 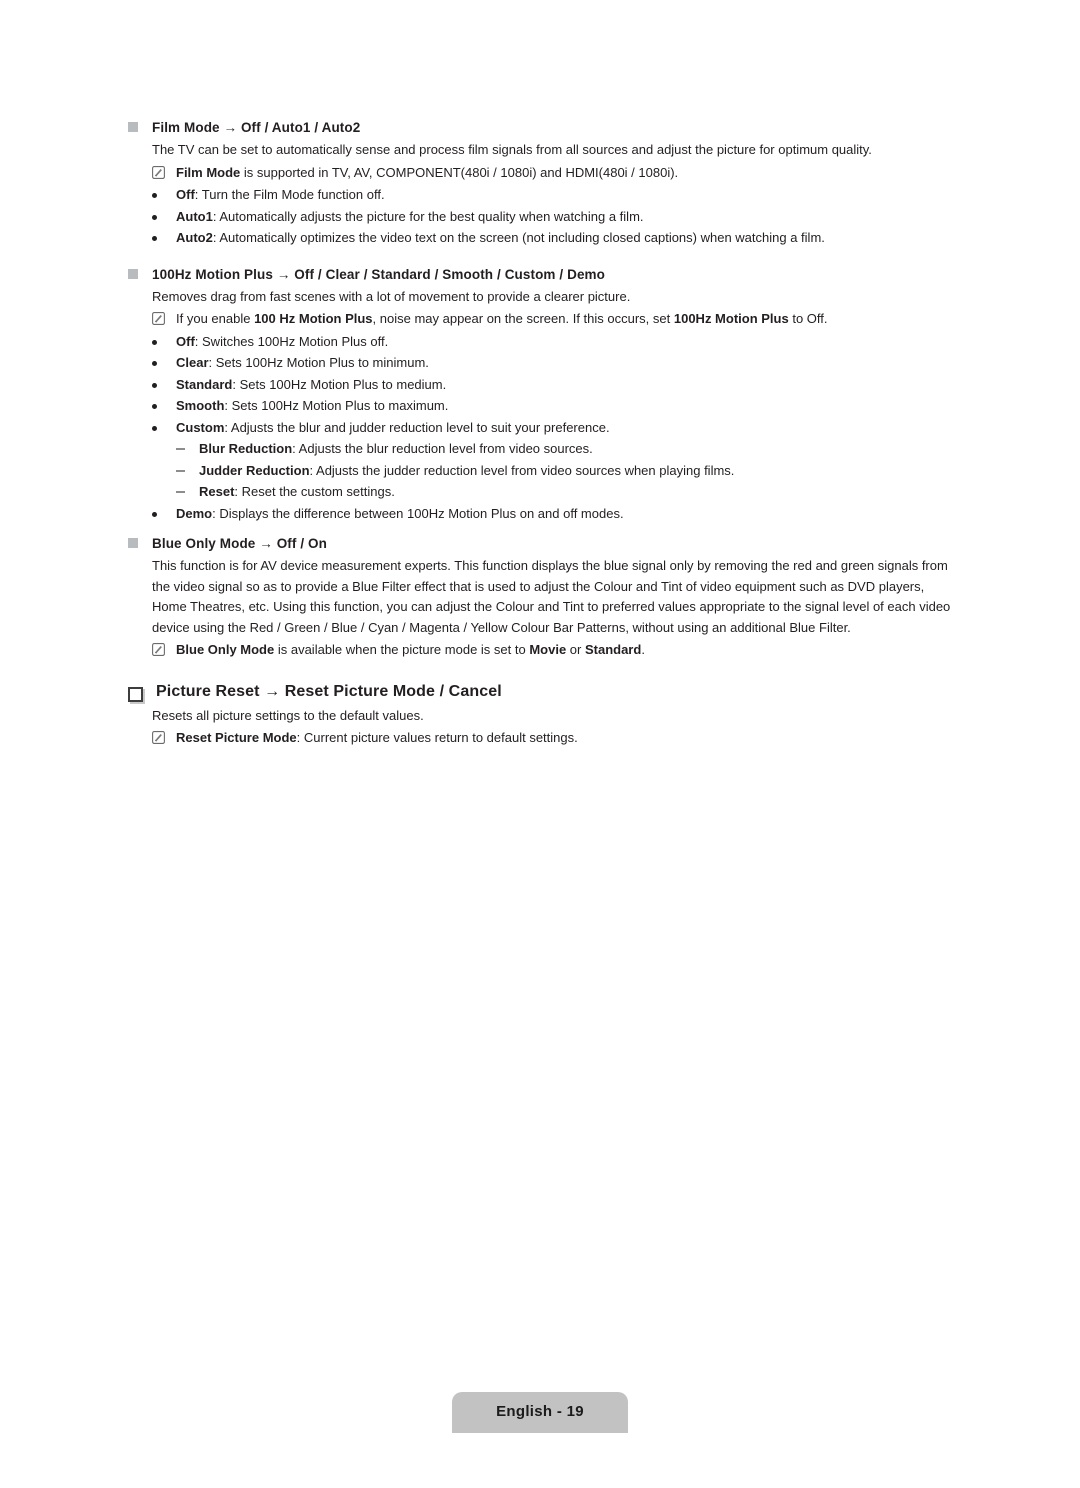 What do you see at coordinates (215, 318) in the screenshot?
I see `note-part-1: If you enable` at bounding box center [215, 318].